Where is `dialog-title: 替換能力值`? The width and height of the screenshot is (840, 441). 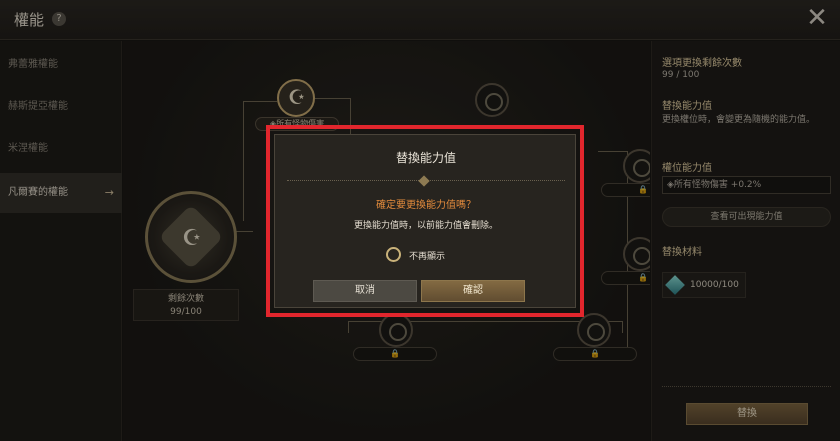 dialog-title: 替換能力值 is located at coordinates (425, 158).